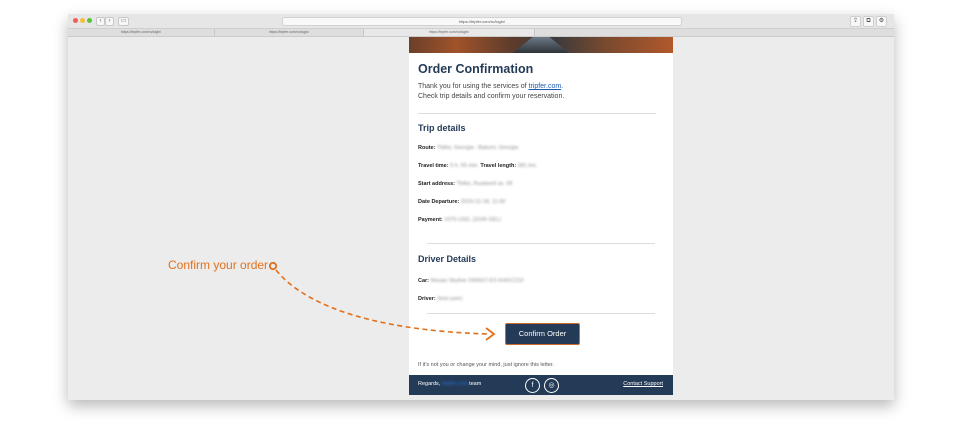 Image resolution: width=960 pixels, height=421 pixels. I want to click on callout-arrow-path, so click(382, 302).